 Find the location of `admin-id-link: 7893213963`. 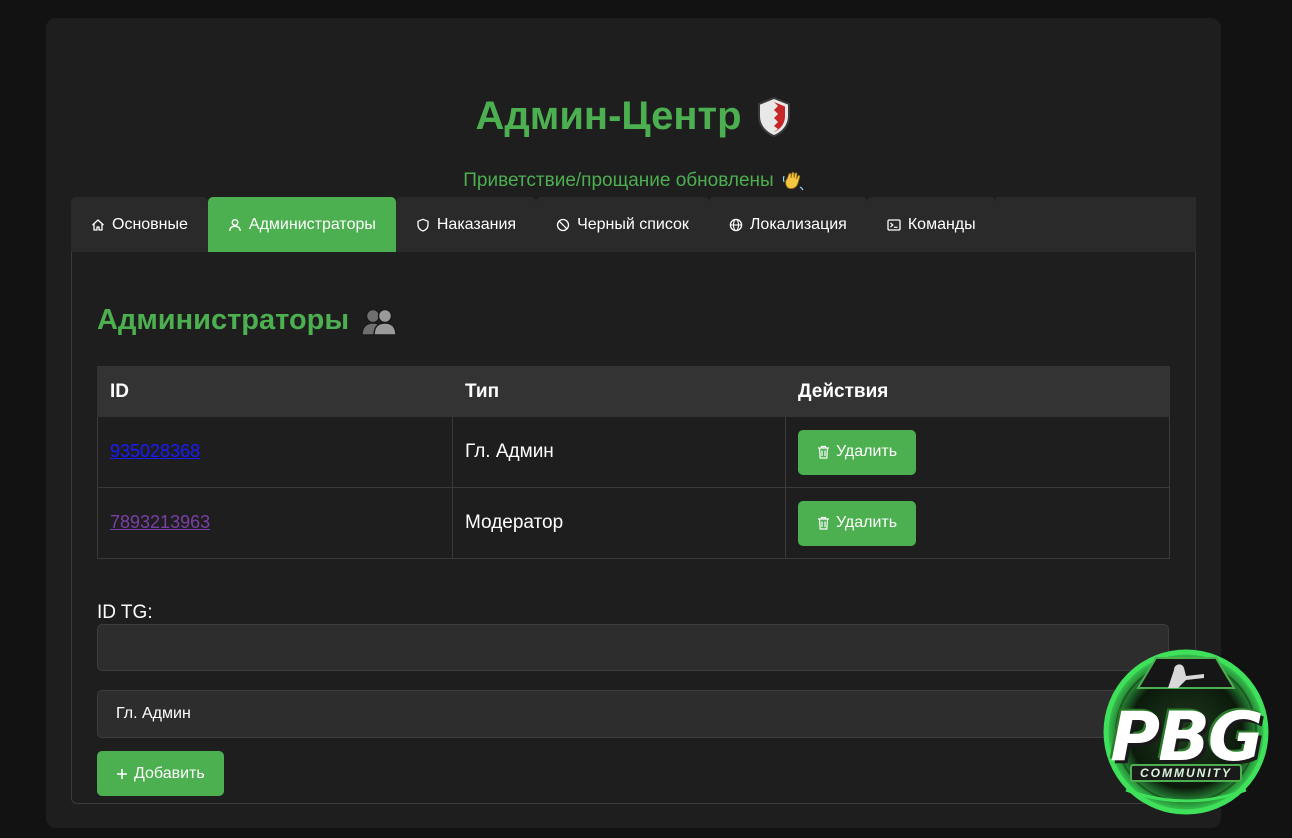

admin-id-link: 7893213963 is located at coordinates (160, 522).